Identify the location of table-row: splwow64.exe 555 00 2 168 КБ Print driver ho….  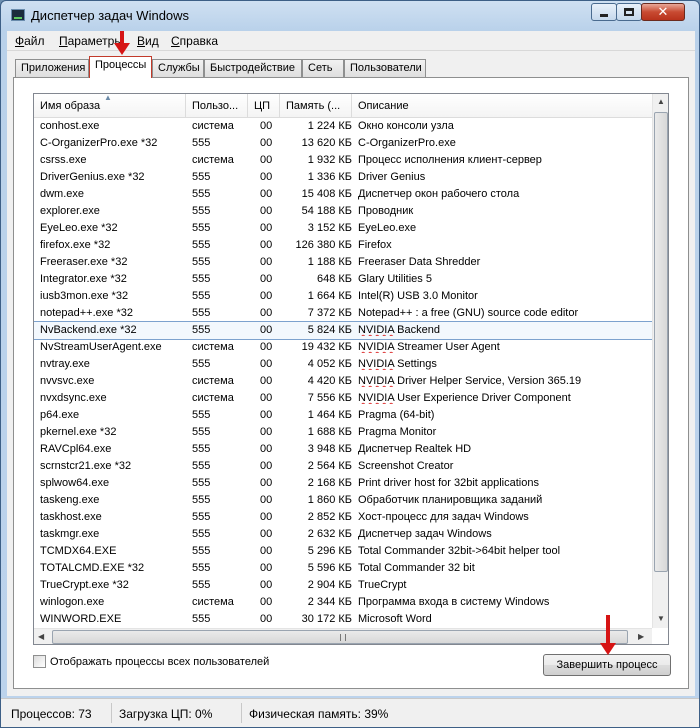
(347, 483).